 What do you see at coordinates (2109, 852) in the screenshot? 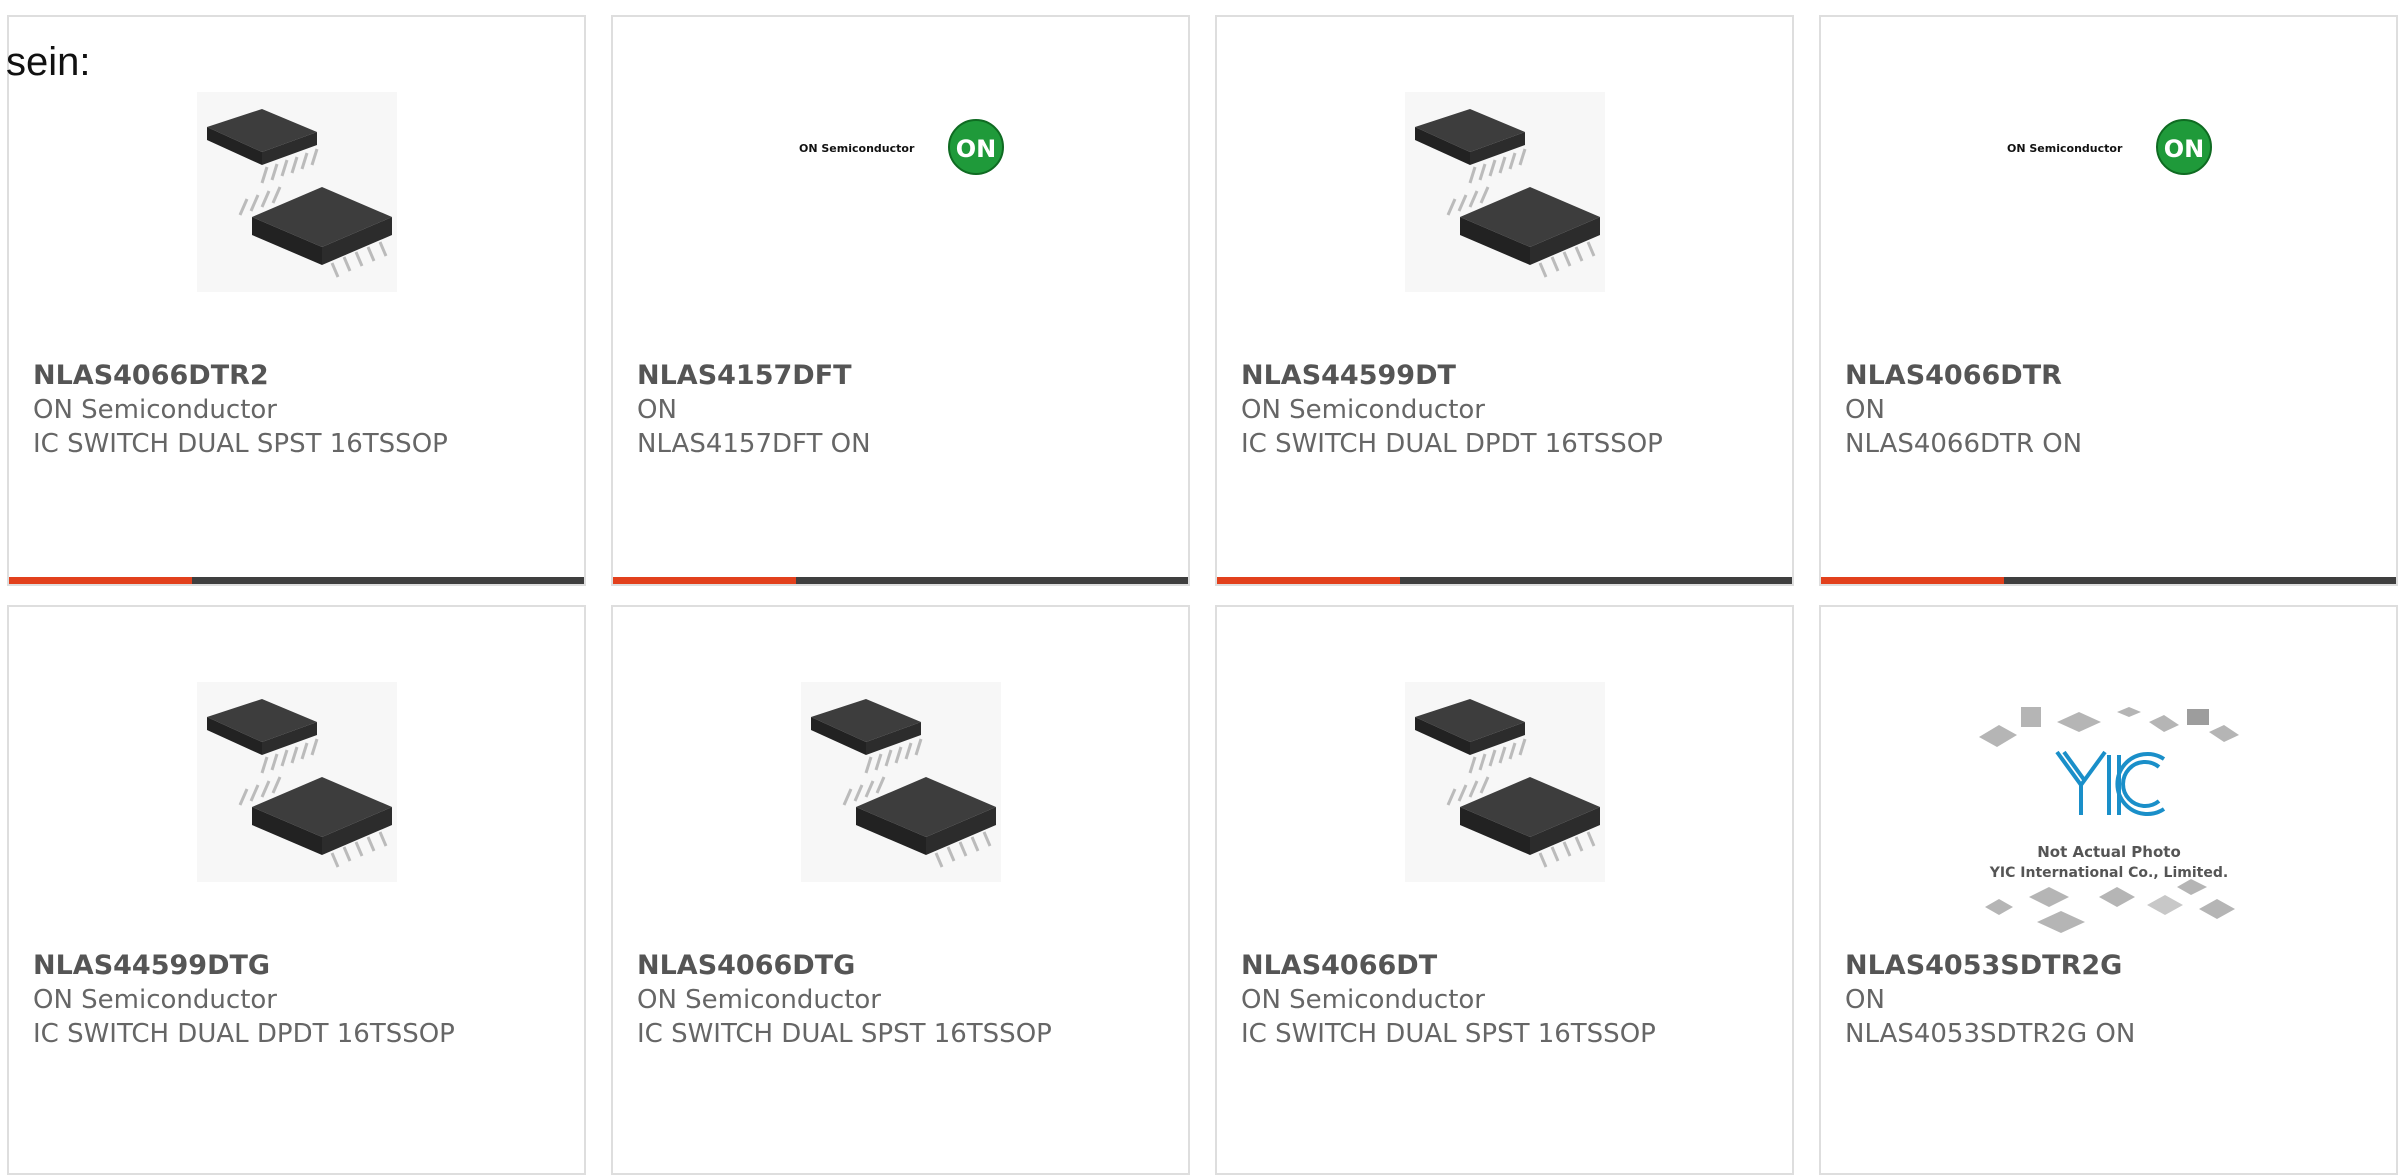
I see `not-actual-photo-label: Not Actual Photo` at bounding box center [2109, 852].